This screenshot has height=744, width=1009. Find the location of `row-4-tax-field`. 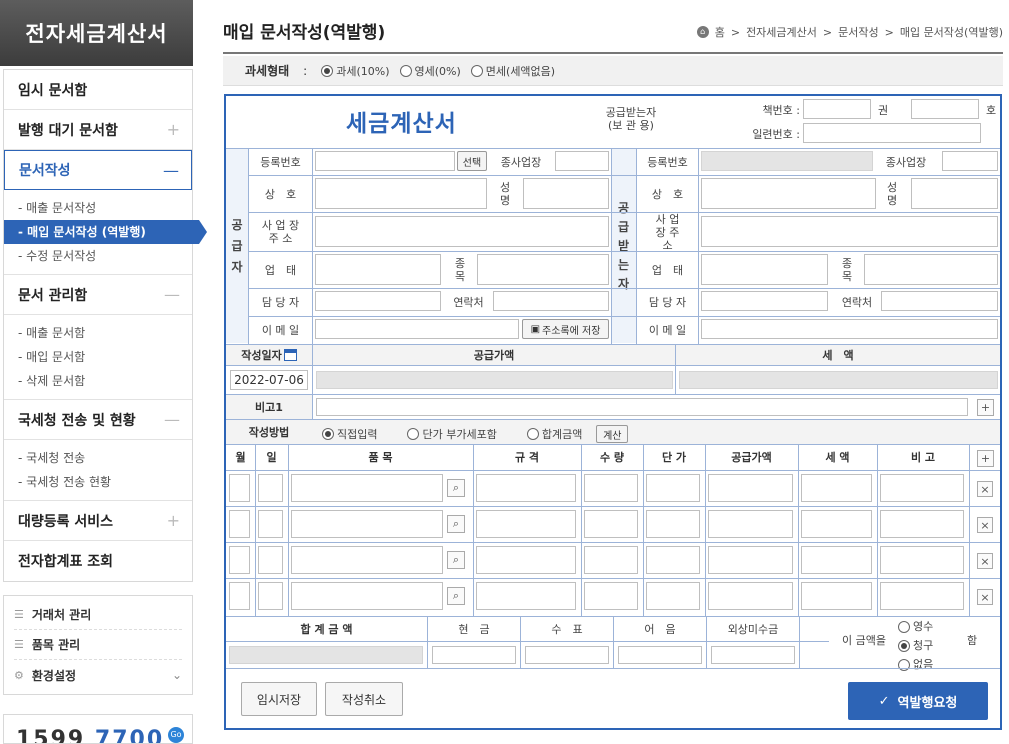

row-4-tax-field is located at coordinates (836, 596).